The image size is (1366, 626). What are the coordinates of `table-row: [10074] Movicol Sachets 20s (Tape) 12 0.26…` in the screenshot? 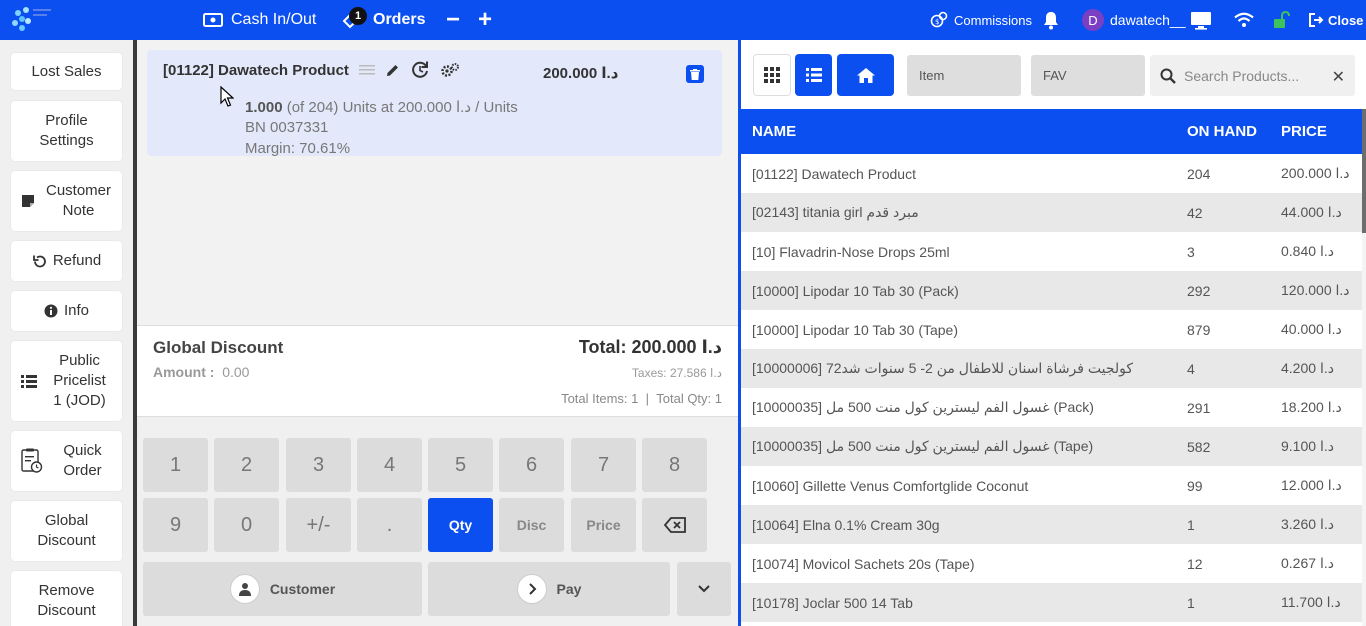 It's located at (1051, 563).